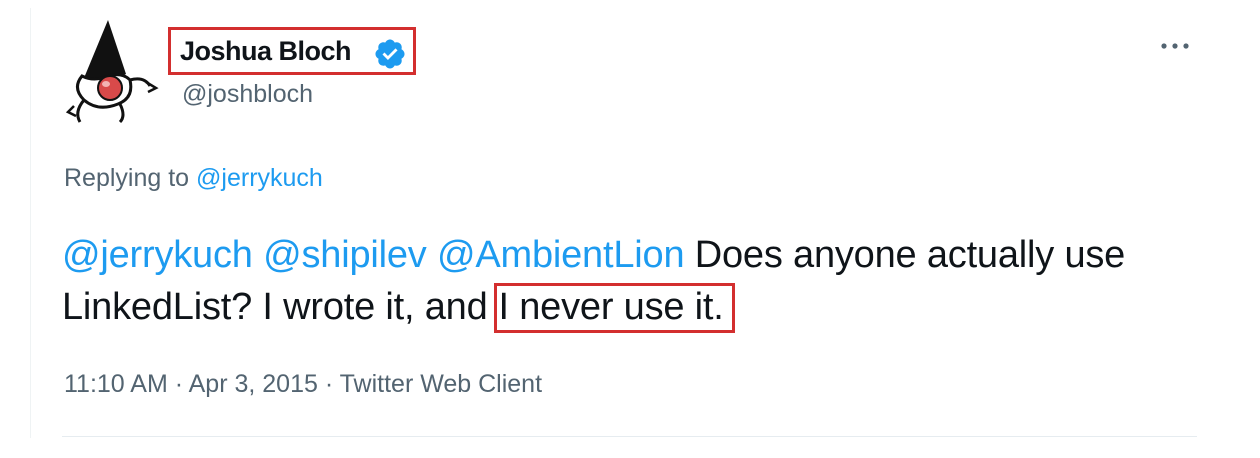 The height and width of the screenshot is (458, 1260). What do you see at coordinates (112, 71) in the screenshot?
I see `avatar` at bounding box center [112, 71].